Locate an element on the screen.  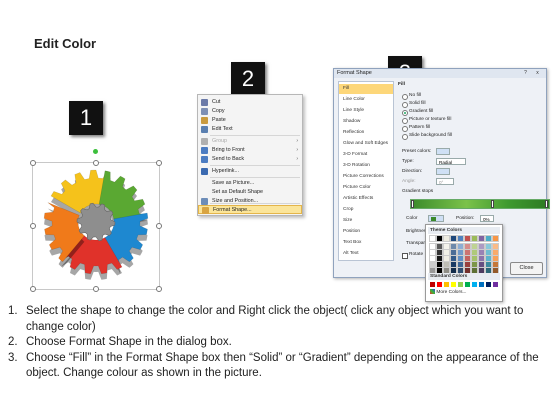
type-dropdown: Radial is located at coordinates (451, 161).